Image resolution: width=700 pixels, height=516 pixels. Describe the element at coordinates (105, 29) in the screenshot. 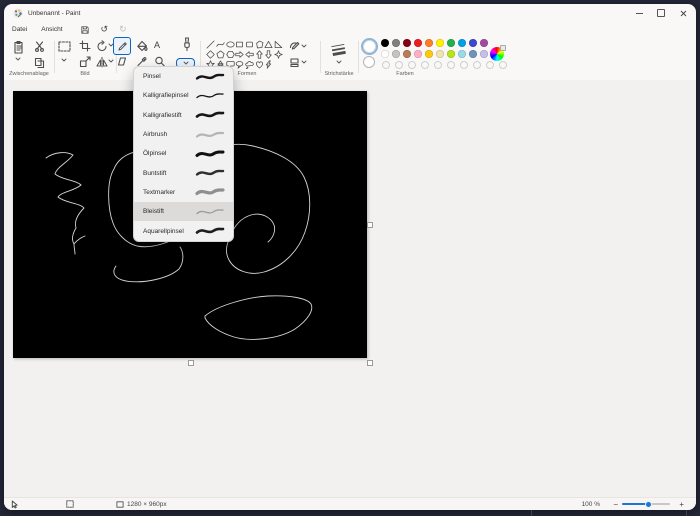

I see `undo-button: ↺` at that location.